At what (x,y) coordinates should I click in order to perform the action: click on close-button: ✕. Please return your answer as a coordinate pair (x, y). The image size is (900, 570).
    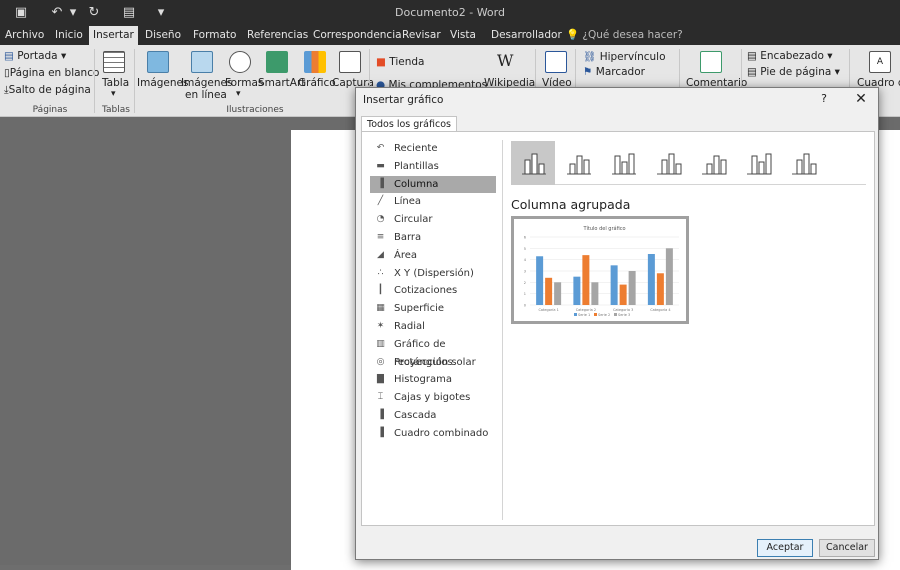
    Looking at the image, I should click on (861, 99).